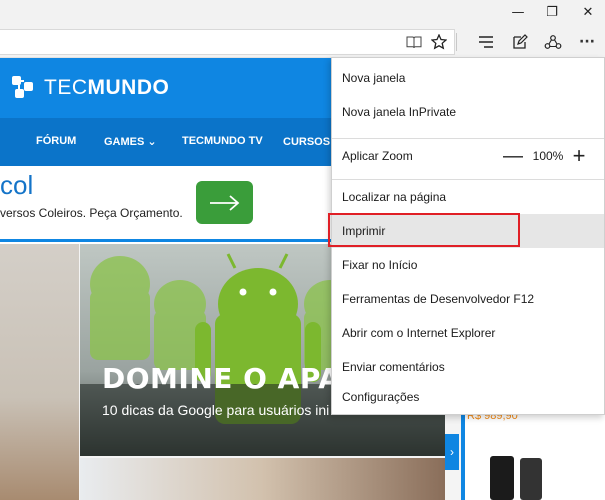 This screenshot has height=500, width=605. I want to click on menu-item-new-window: Nova janela, so click(468, 78).